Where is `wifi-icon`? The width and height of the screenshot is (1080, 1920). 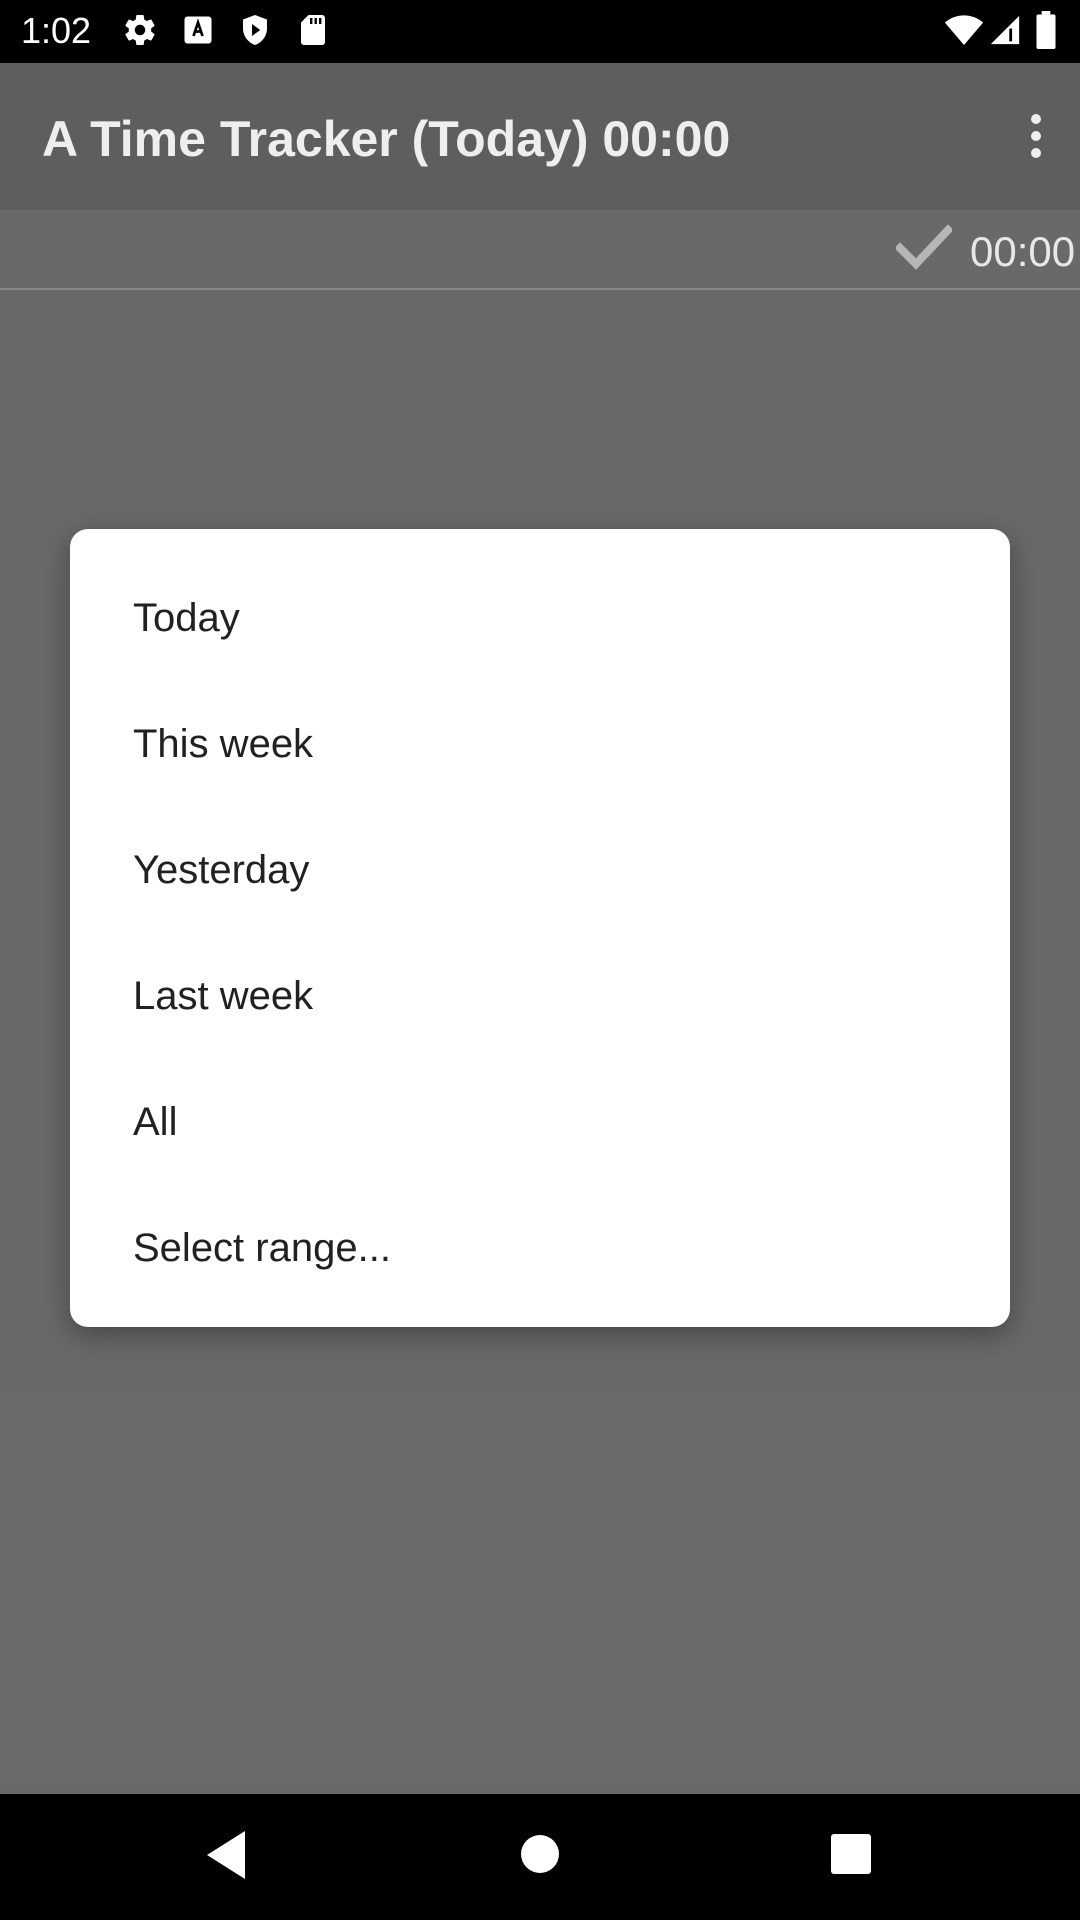
wifi-icon is located at coordinates (964, 30).